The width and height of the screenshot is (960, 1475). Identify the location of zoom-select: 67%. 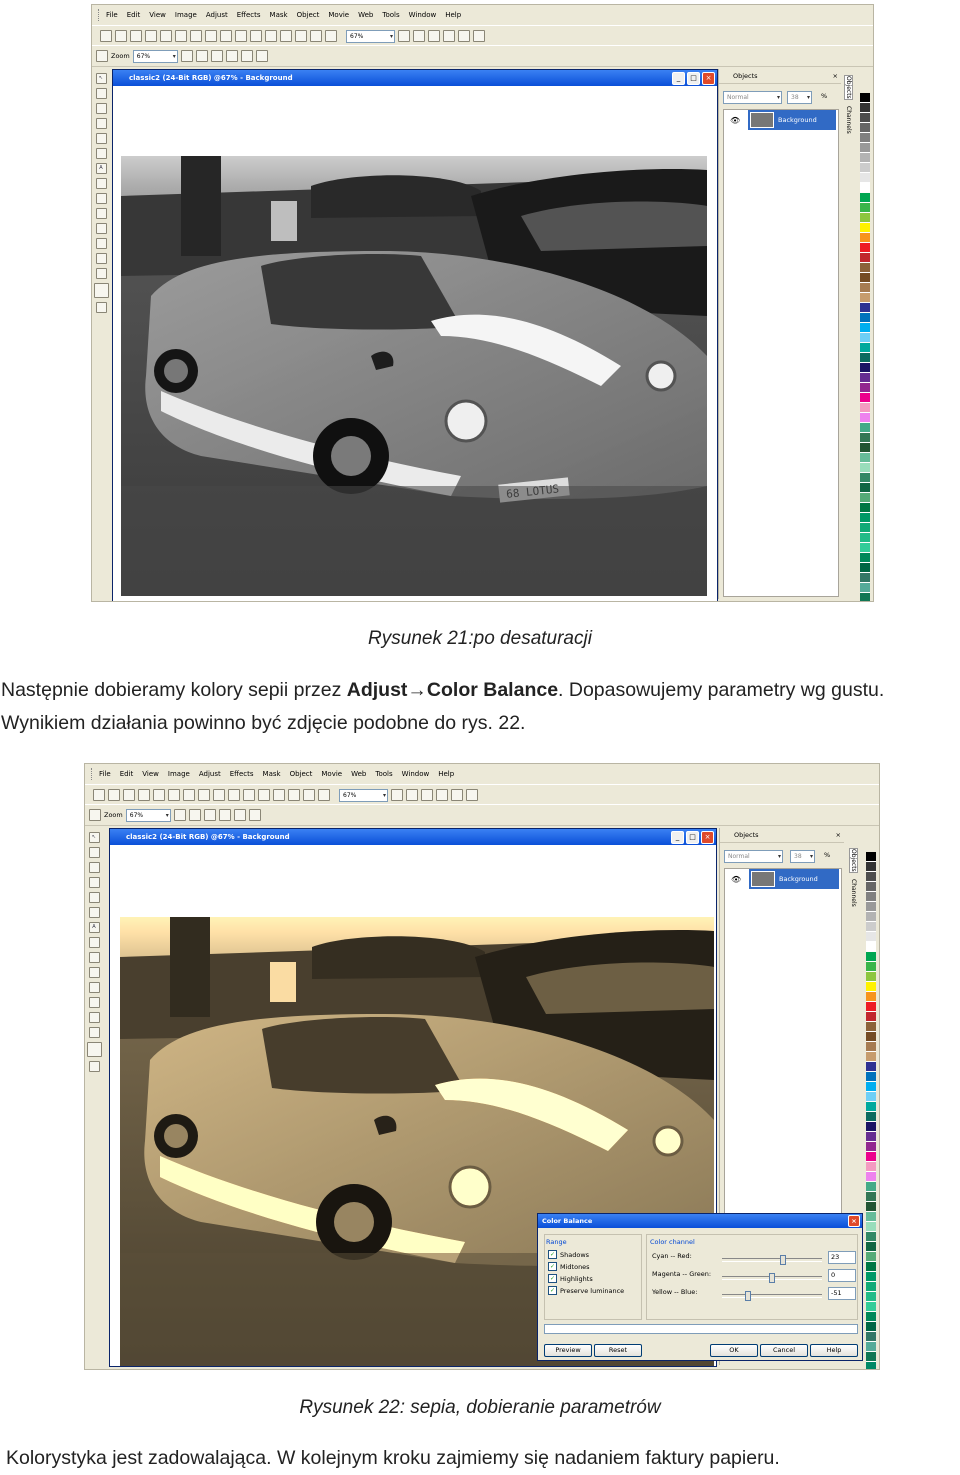
(148, 815).